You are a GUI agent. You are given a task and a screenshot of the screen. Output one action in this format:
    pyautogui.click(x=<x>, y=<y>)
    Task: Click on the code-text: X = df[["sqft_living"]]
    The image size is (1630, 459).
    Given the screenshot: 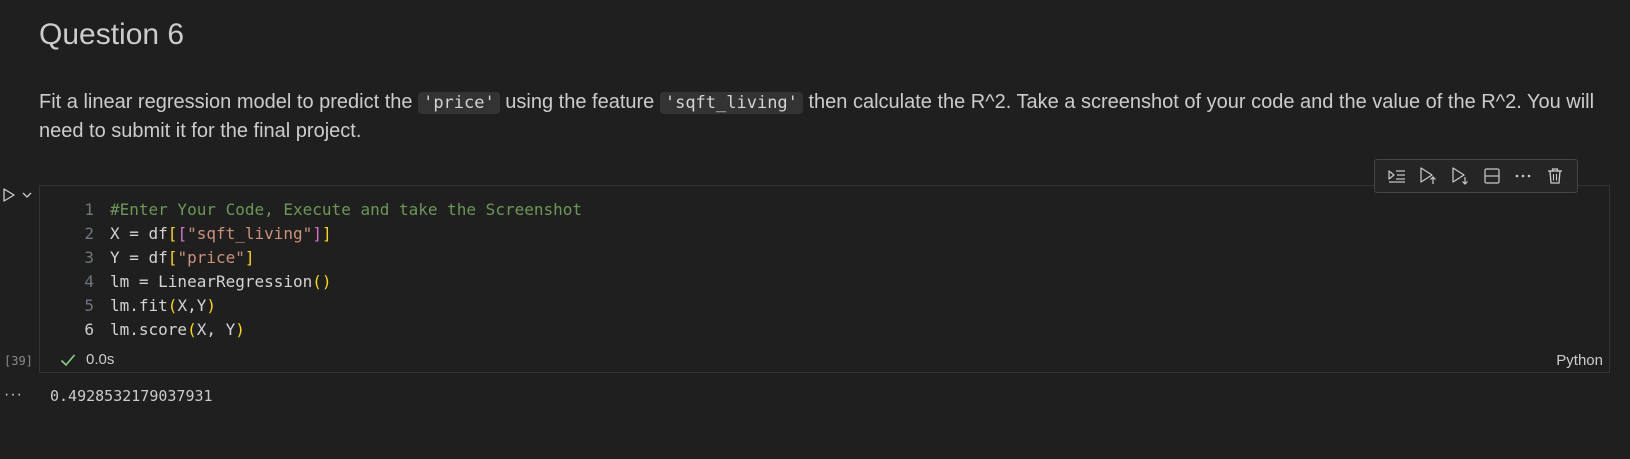 What is the action you would take?
    pyautogui.click(x=221, y=233)
    